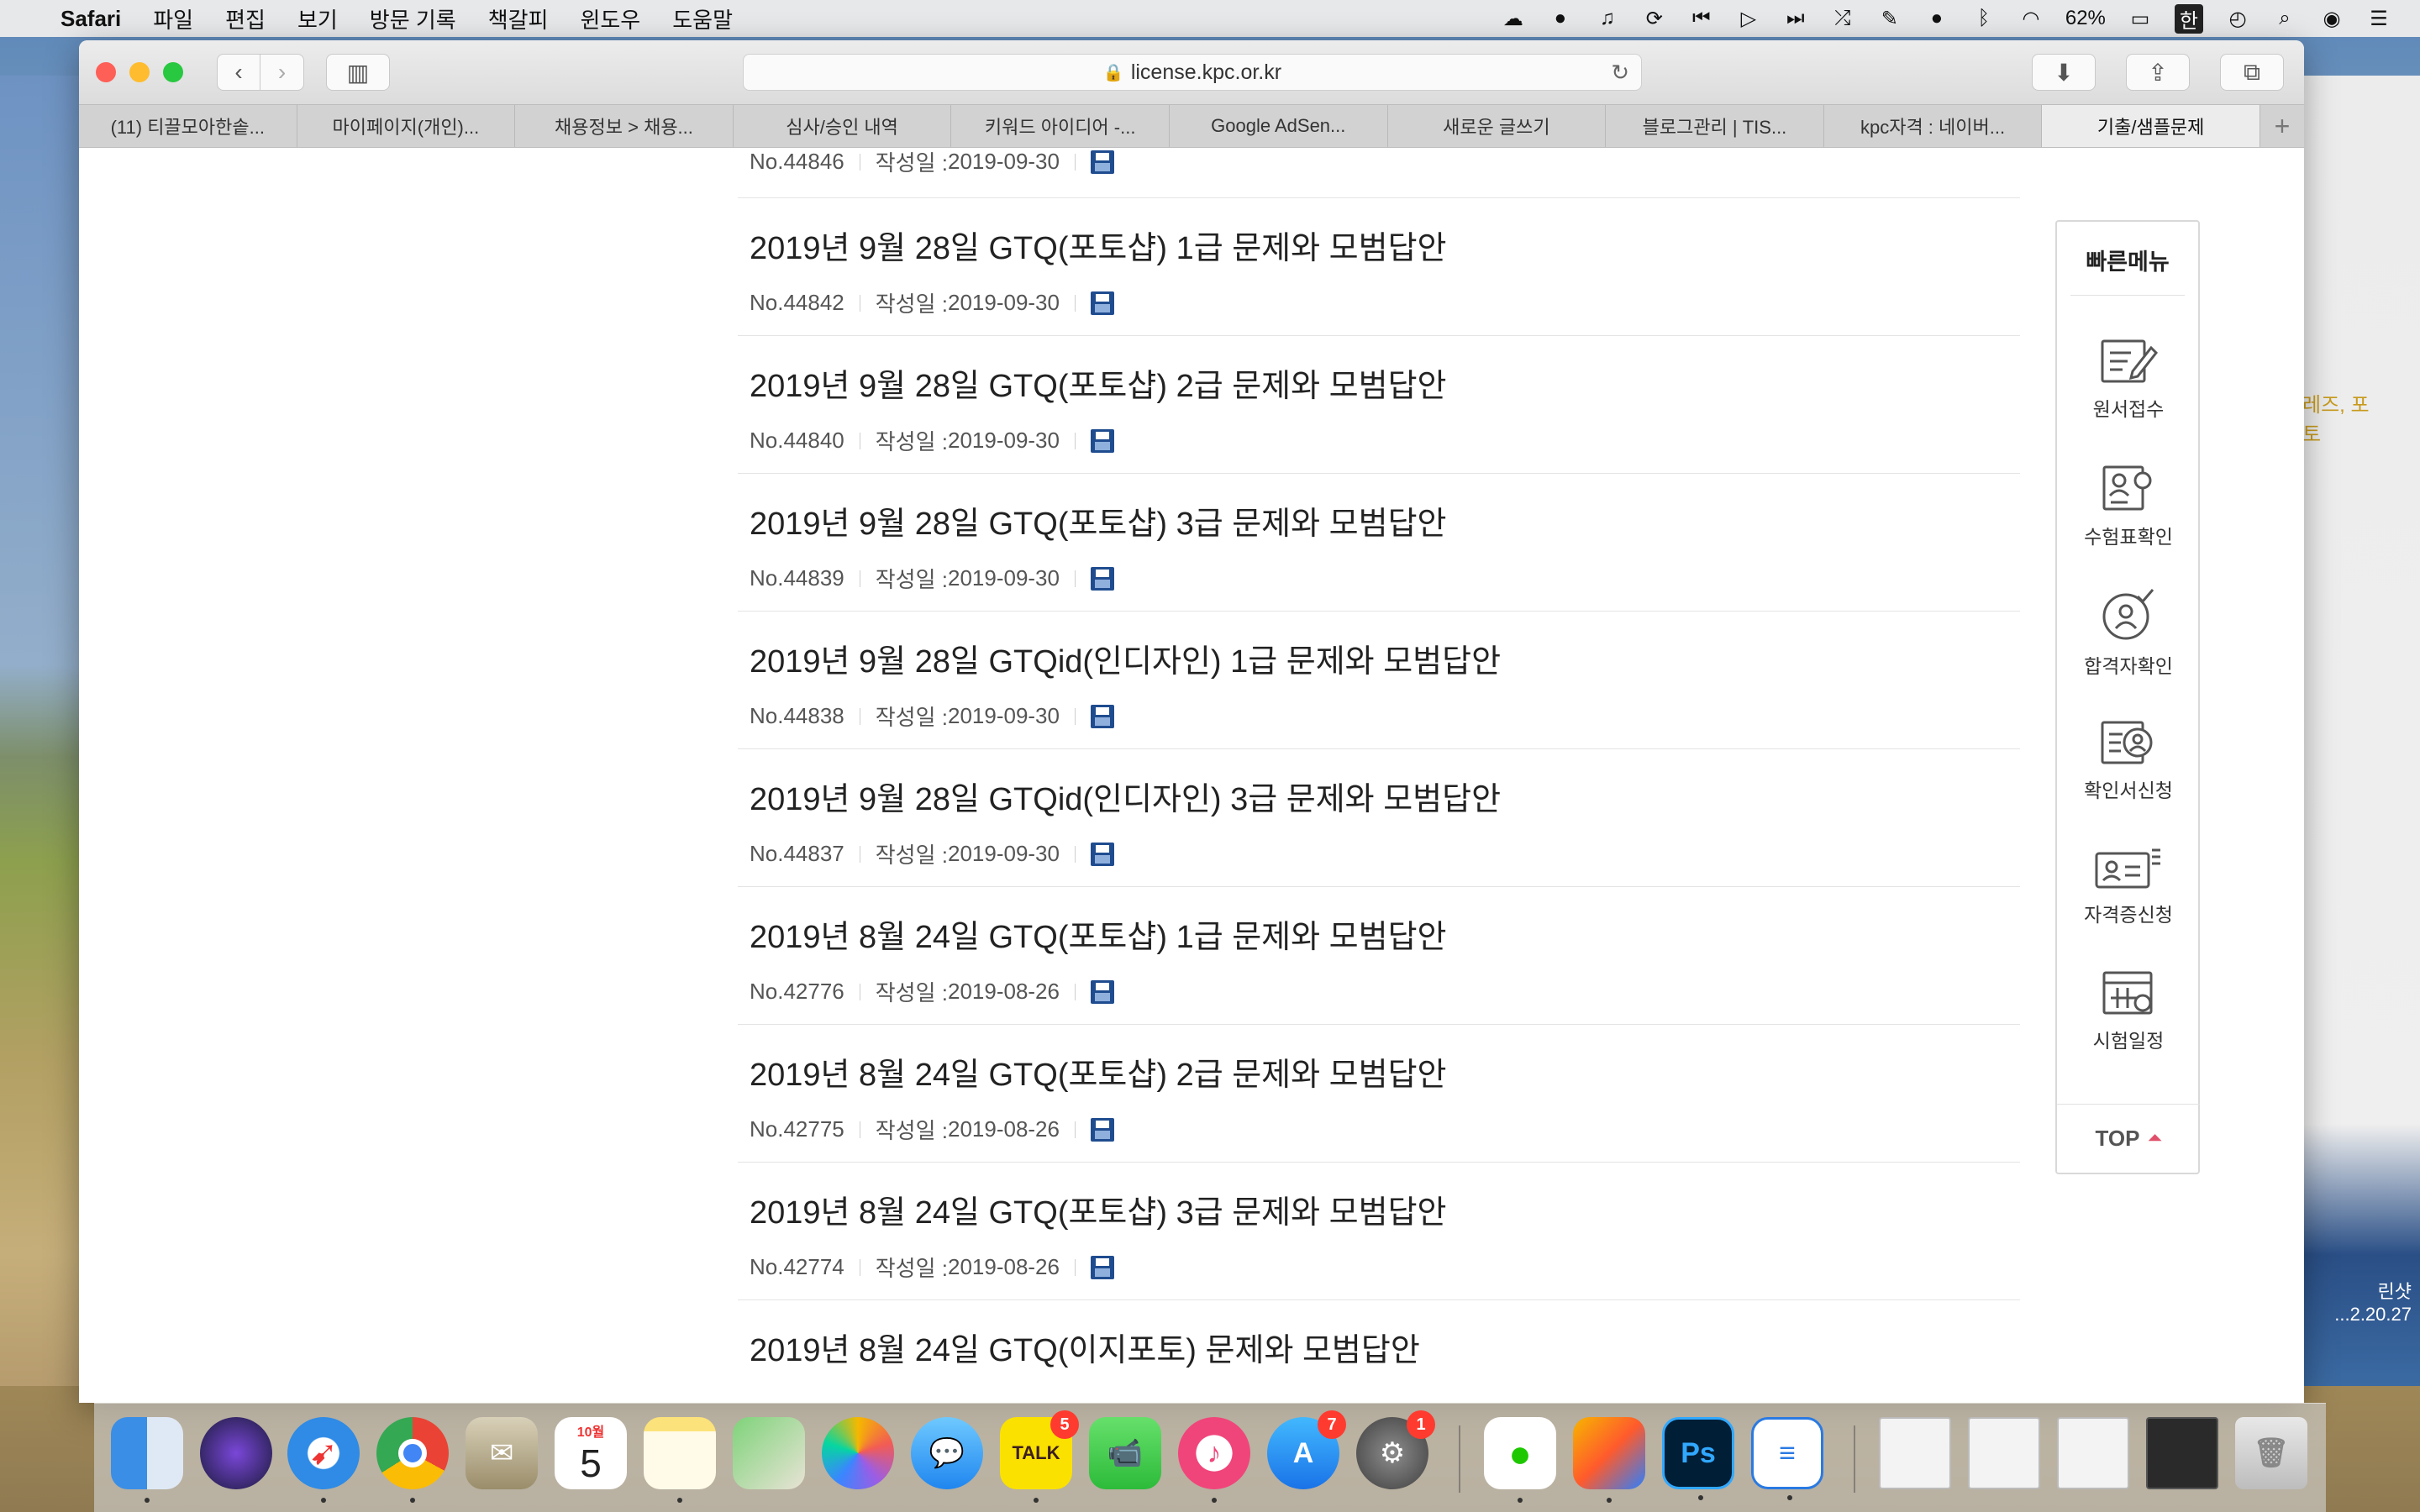 The image size is (2420, 1512). What do you see at coordinates (1379, 173) in the screenshot?
I see `list-item: No.44846 작성일 : 2019-09-30` at bounding box center [1379, 173].